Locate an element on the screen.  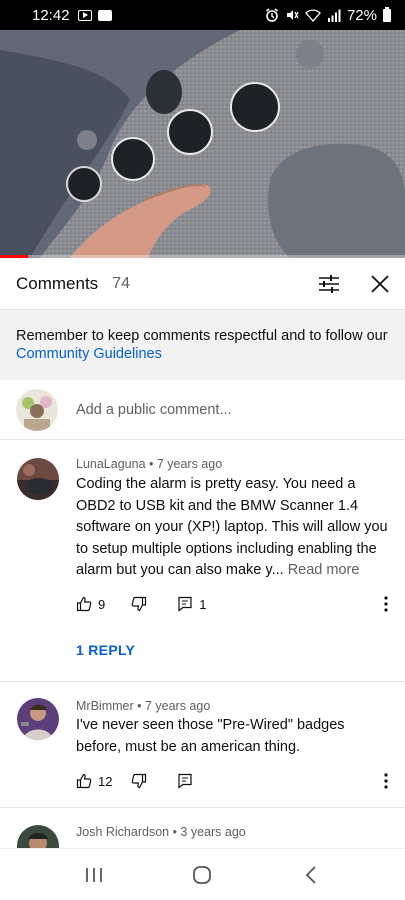
youtube-notification-icon is located at coordinates (84, 15).